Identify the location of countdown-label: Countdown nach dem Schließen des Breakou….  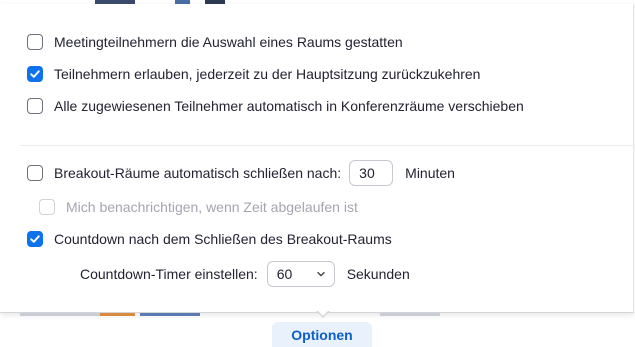
(223, 239).